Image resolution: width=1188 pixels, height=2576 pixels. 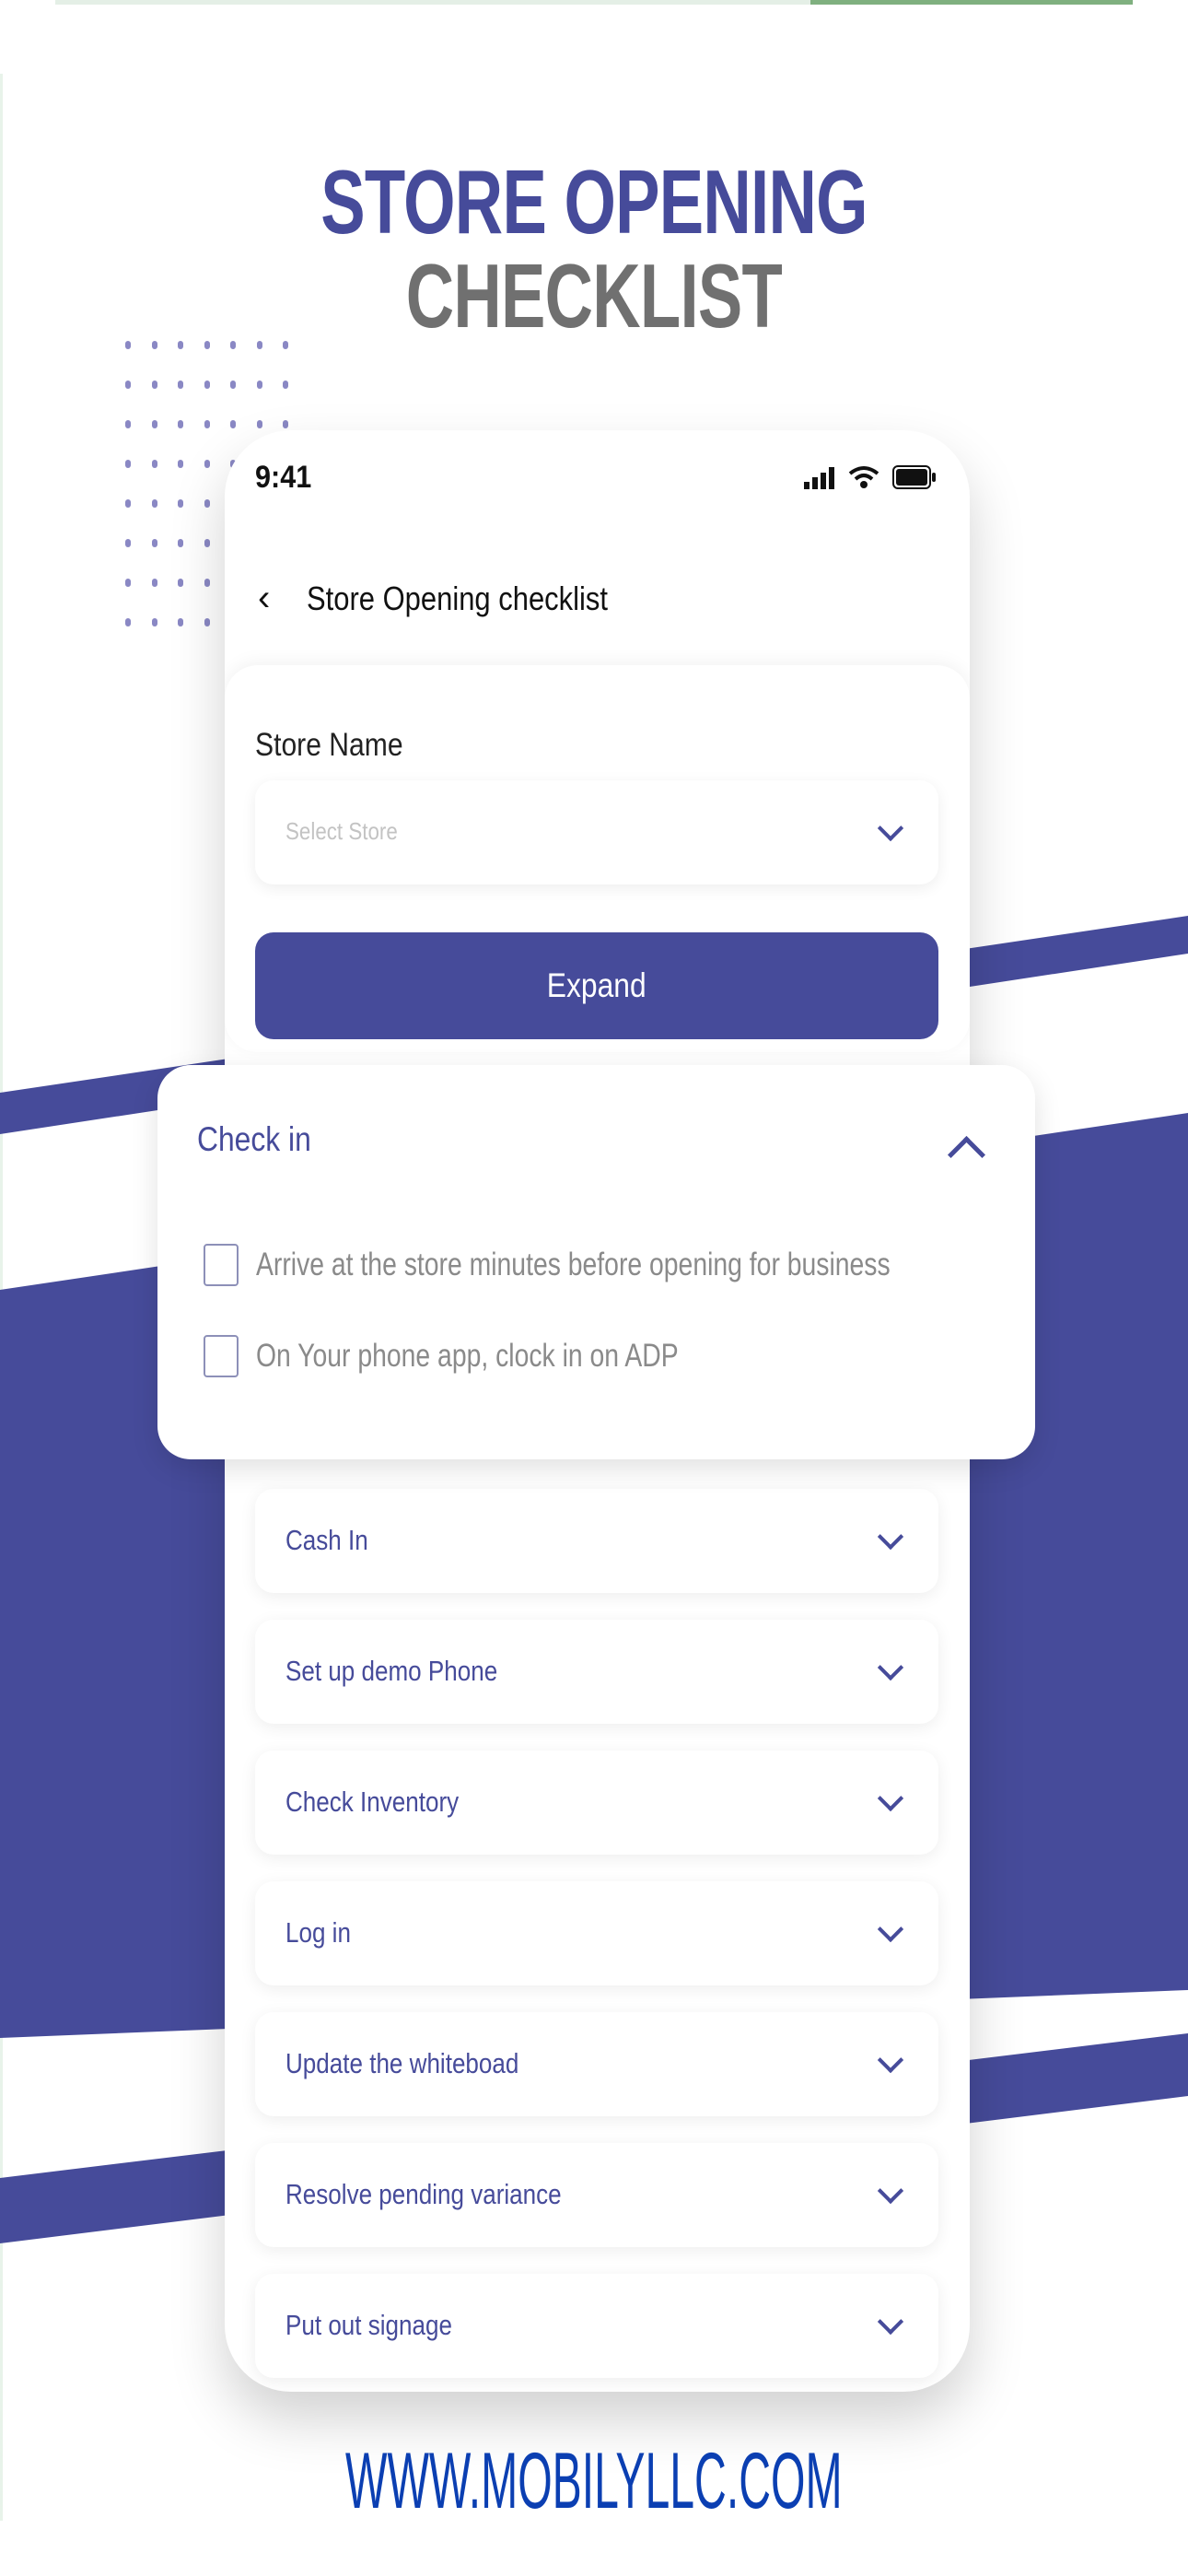 What do you see at coordinates (391, 1671) in the screenshot?
I see `section-label: Set up demo Phone` at bounding box center [391, 1671].